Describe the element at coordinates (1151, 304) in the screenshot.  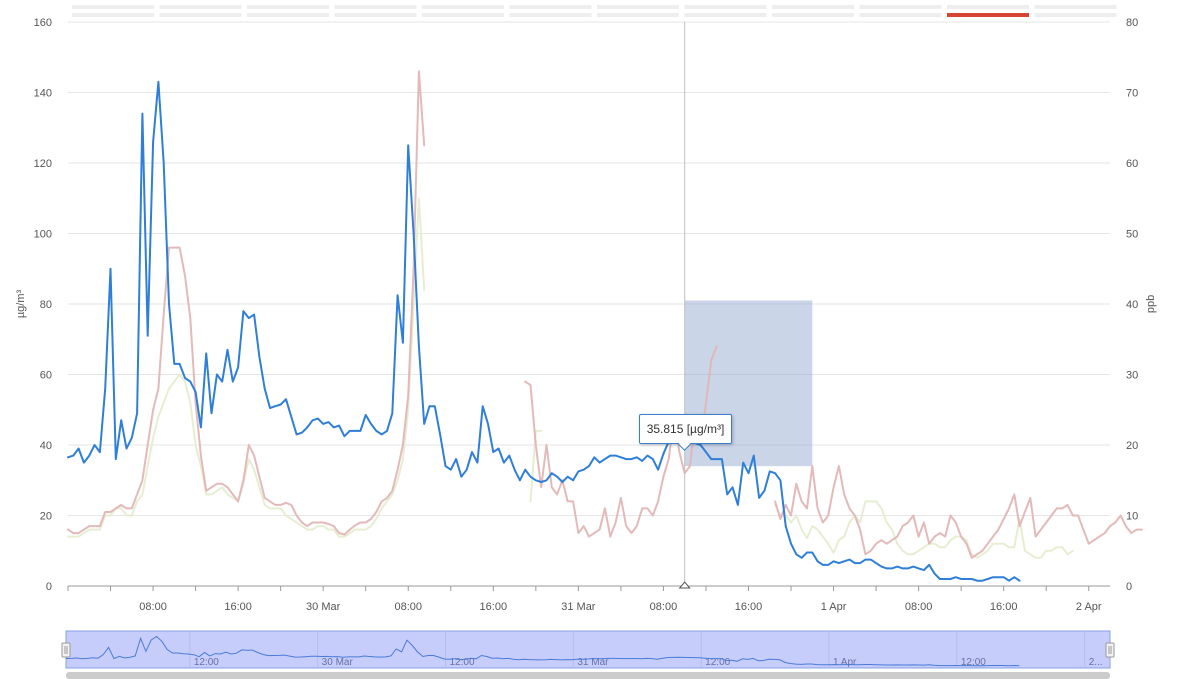
I see `y-right-axis-title: ppb` at that location.